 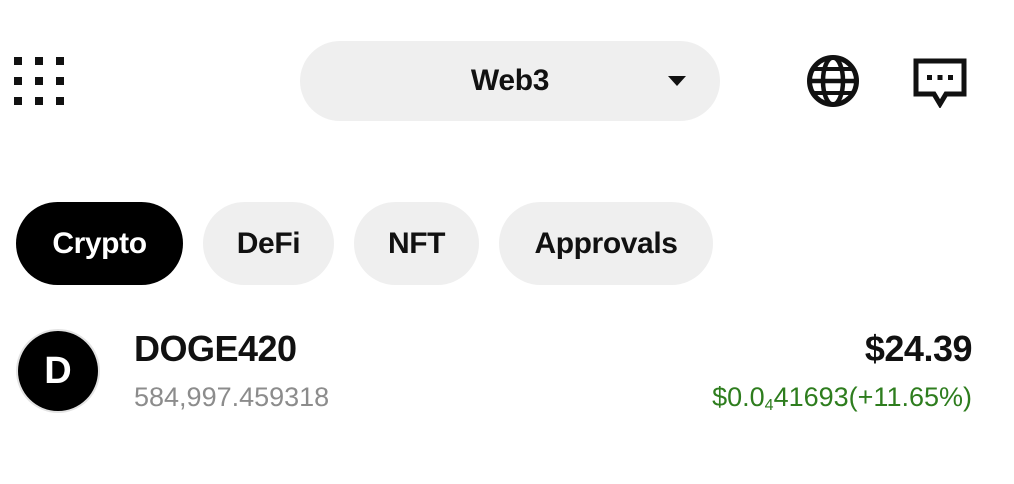 I want to click on token-price-zero-count: 4, so click(x=769, y=405).